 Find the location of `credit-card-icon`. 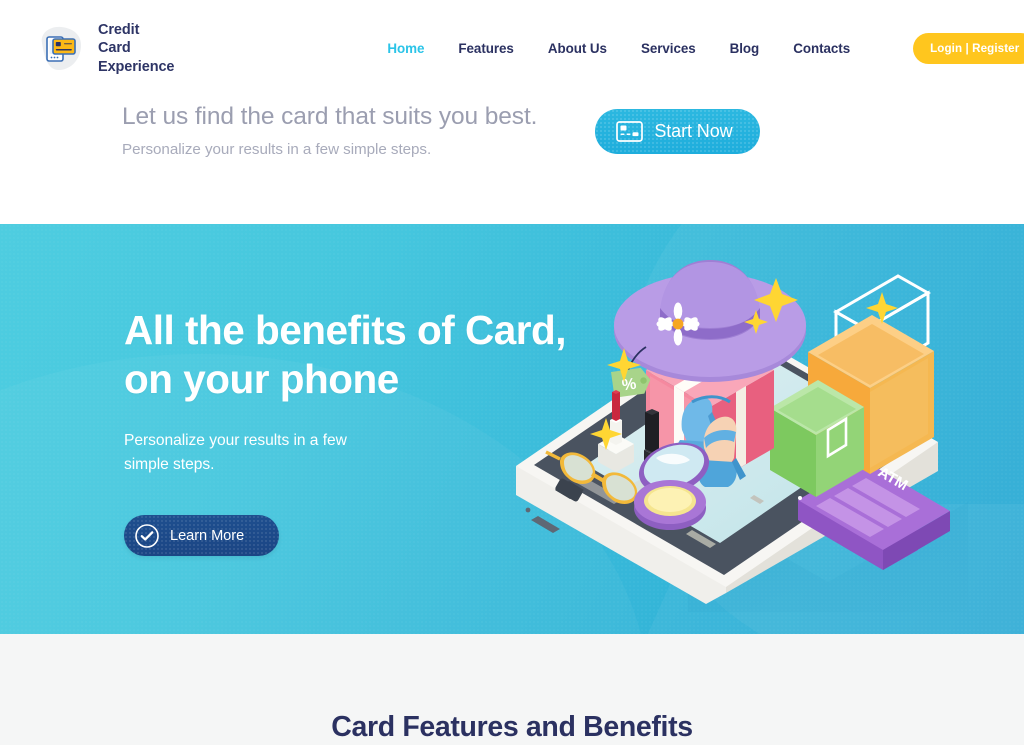

credit-card-icon is located at coordinates (630, 131).